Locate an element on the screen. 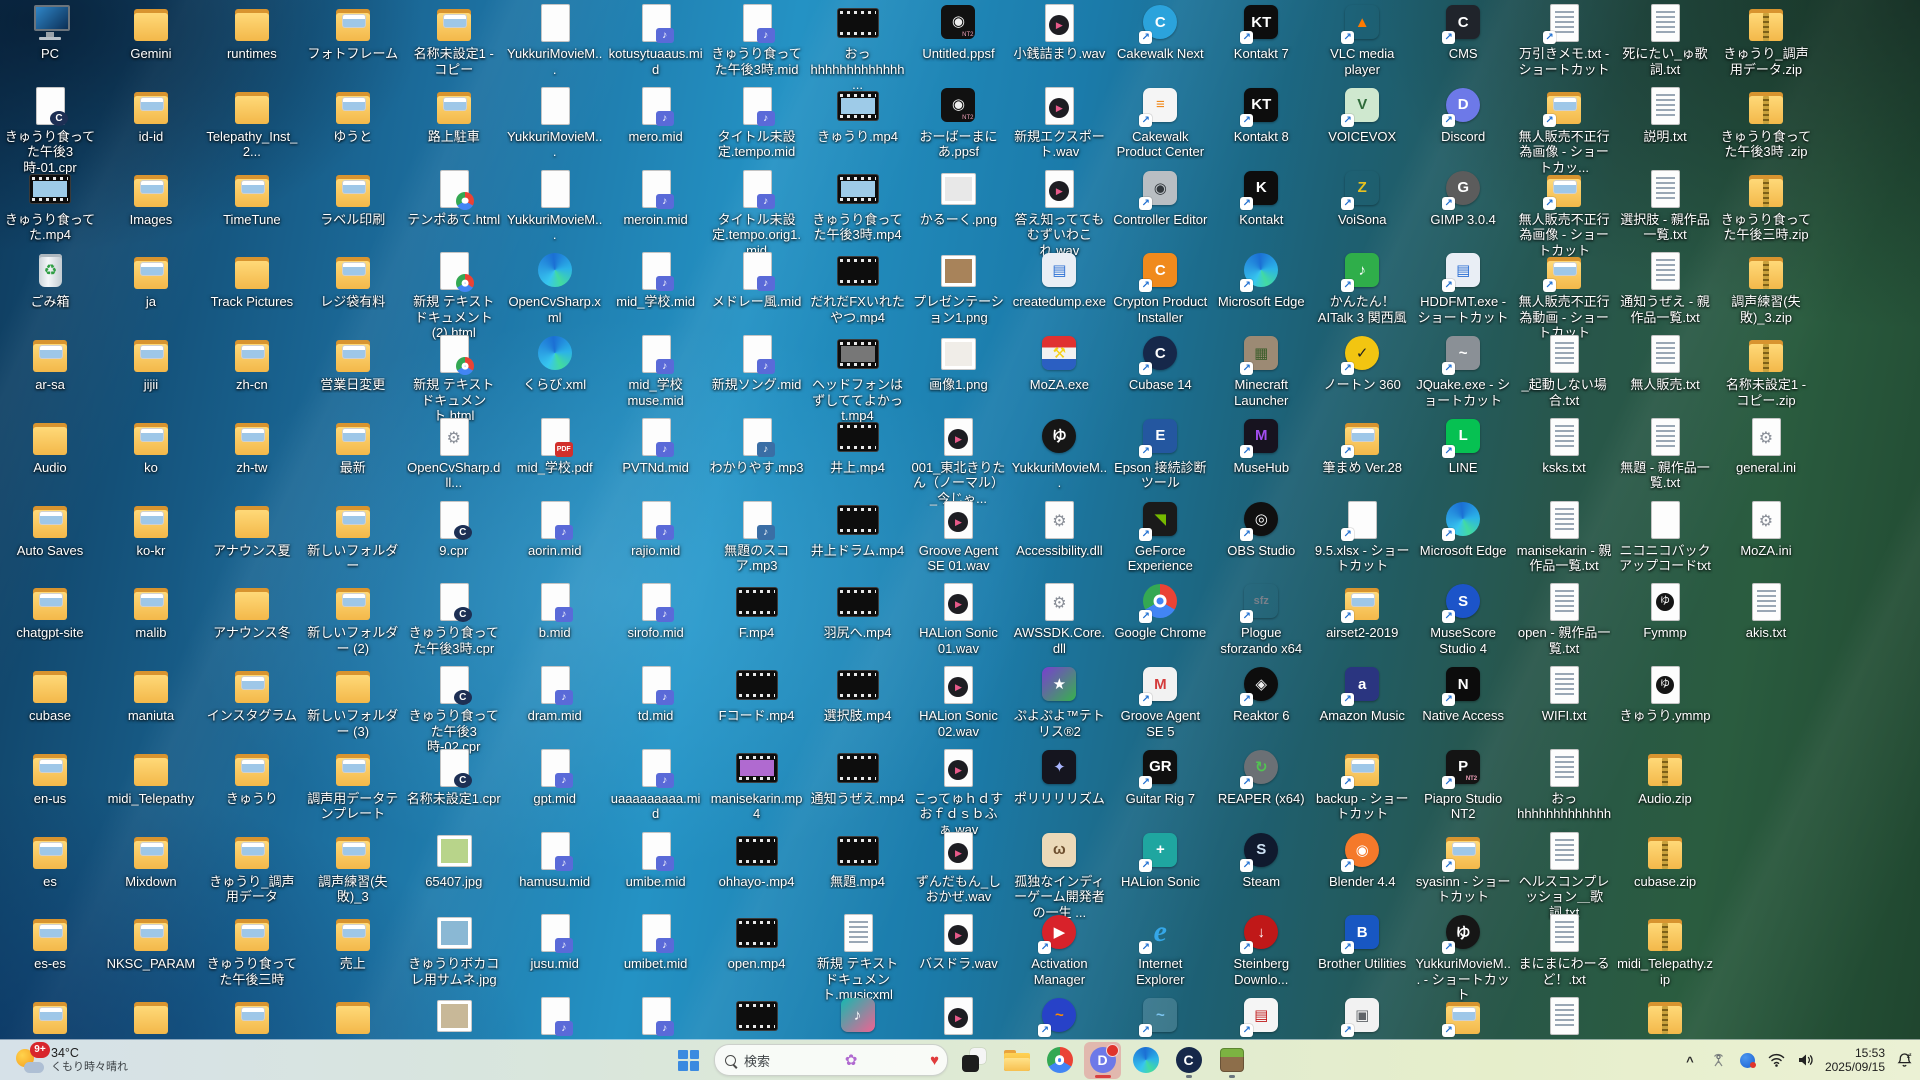  desktop-icon: きゅうり食ってた午後3時.mp4 is located at coordinates (858, 205).